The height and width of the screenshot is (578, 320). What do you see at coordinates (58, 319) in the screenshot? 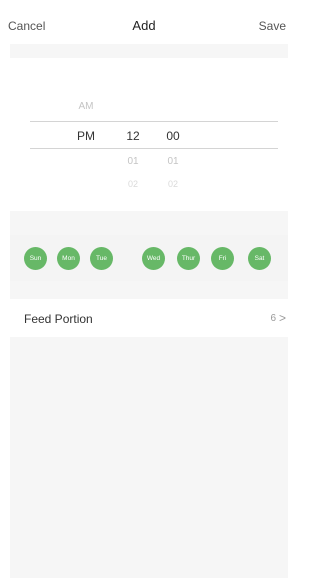
I see `feed-portion-label: Feed Portion` at bounding box center [58, 319].